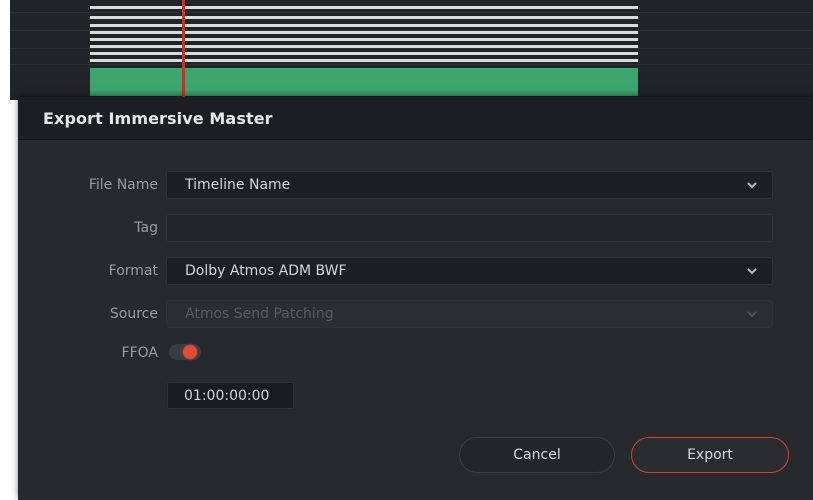 This screenshot has height=500, width=813. What do you see at coordinates (123, 185) in the screenshot?
I see `file-name-label: File Name` at bounding box center [123, 185].